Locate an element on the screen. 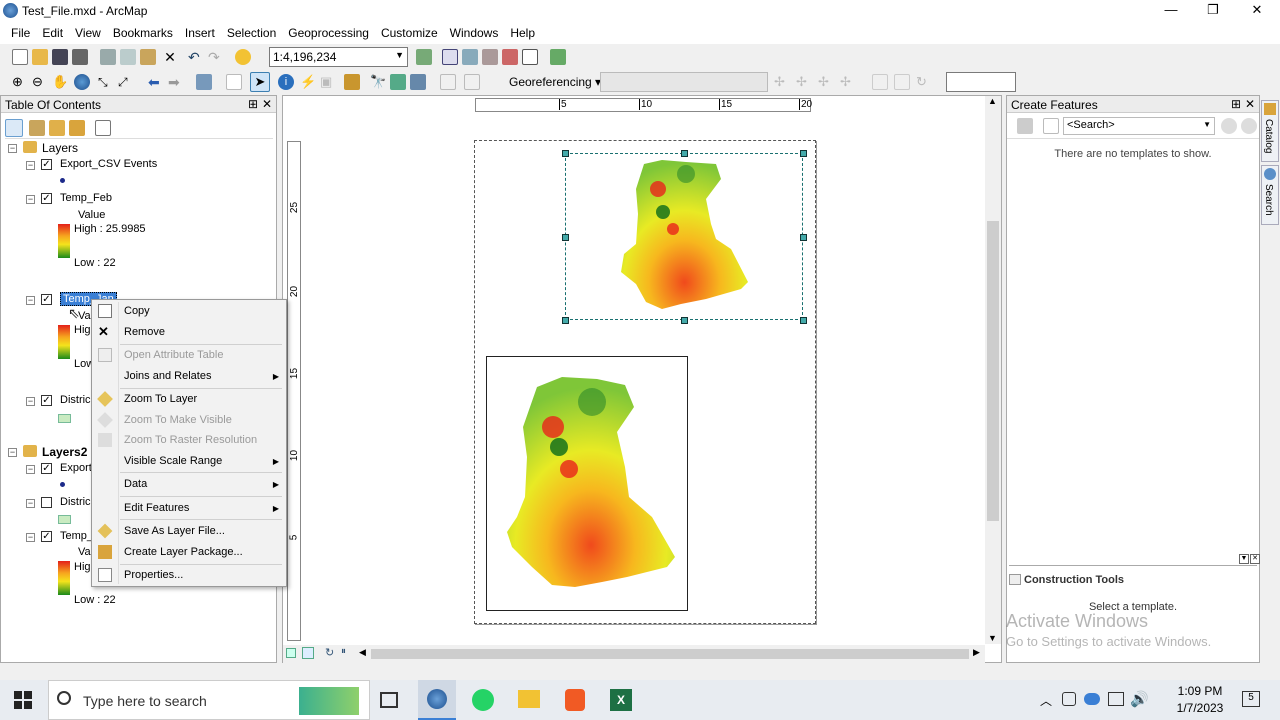 The image size is (1280, 720). windows-start-icon is located at coordinates (23, 700).